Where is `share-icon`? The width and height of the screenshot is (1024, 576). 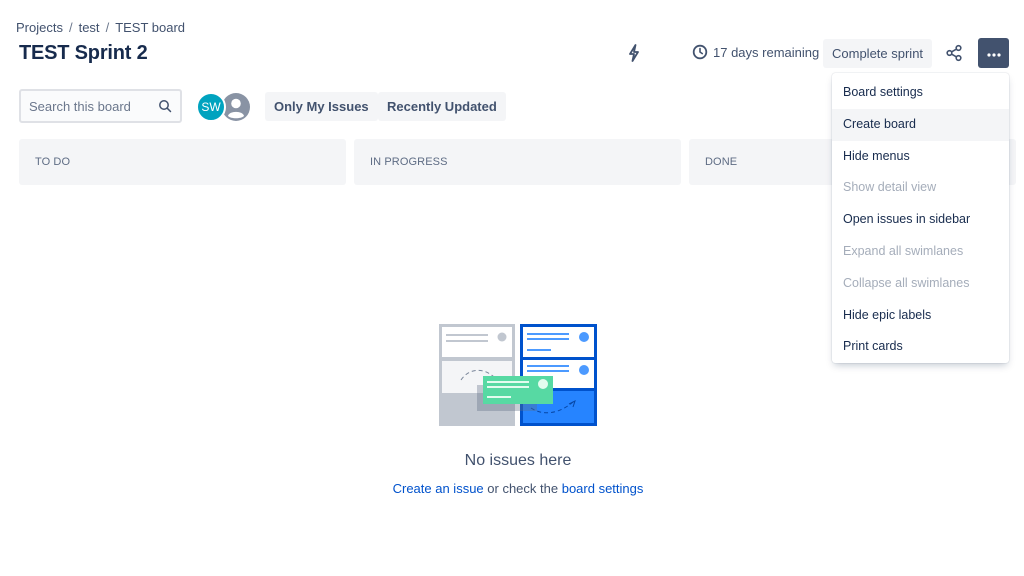 share-icon is located at coordinates (954, 53).